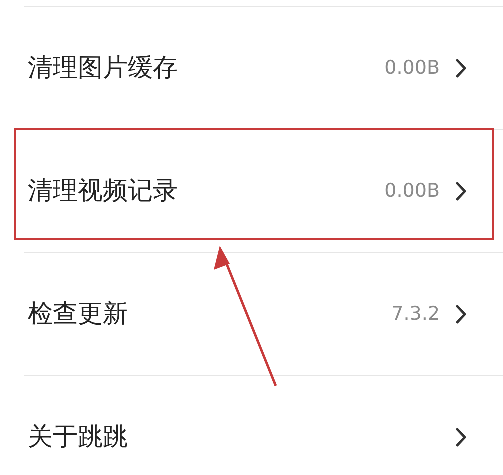  Describe the element at coordinates (78, 437) in the screenshot. I see `row-label: 关于跳跳` at that location.